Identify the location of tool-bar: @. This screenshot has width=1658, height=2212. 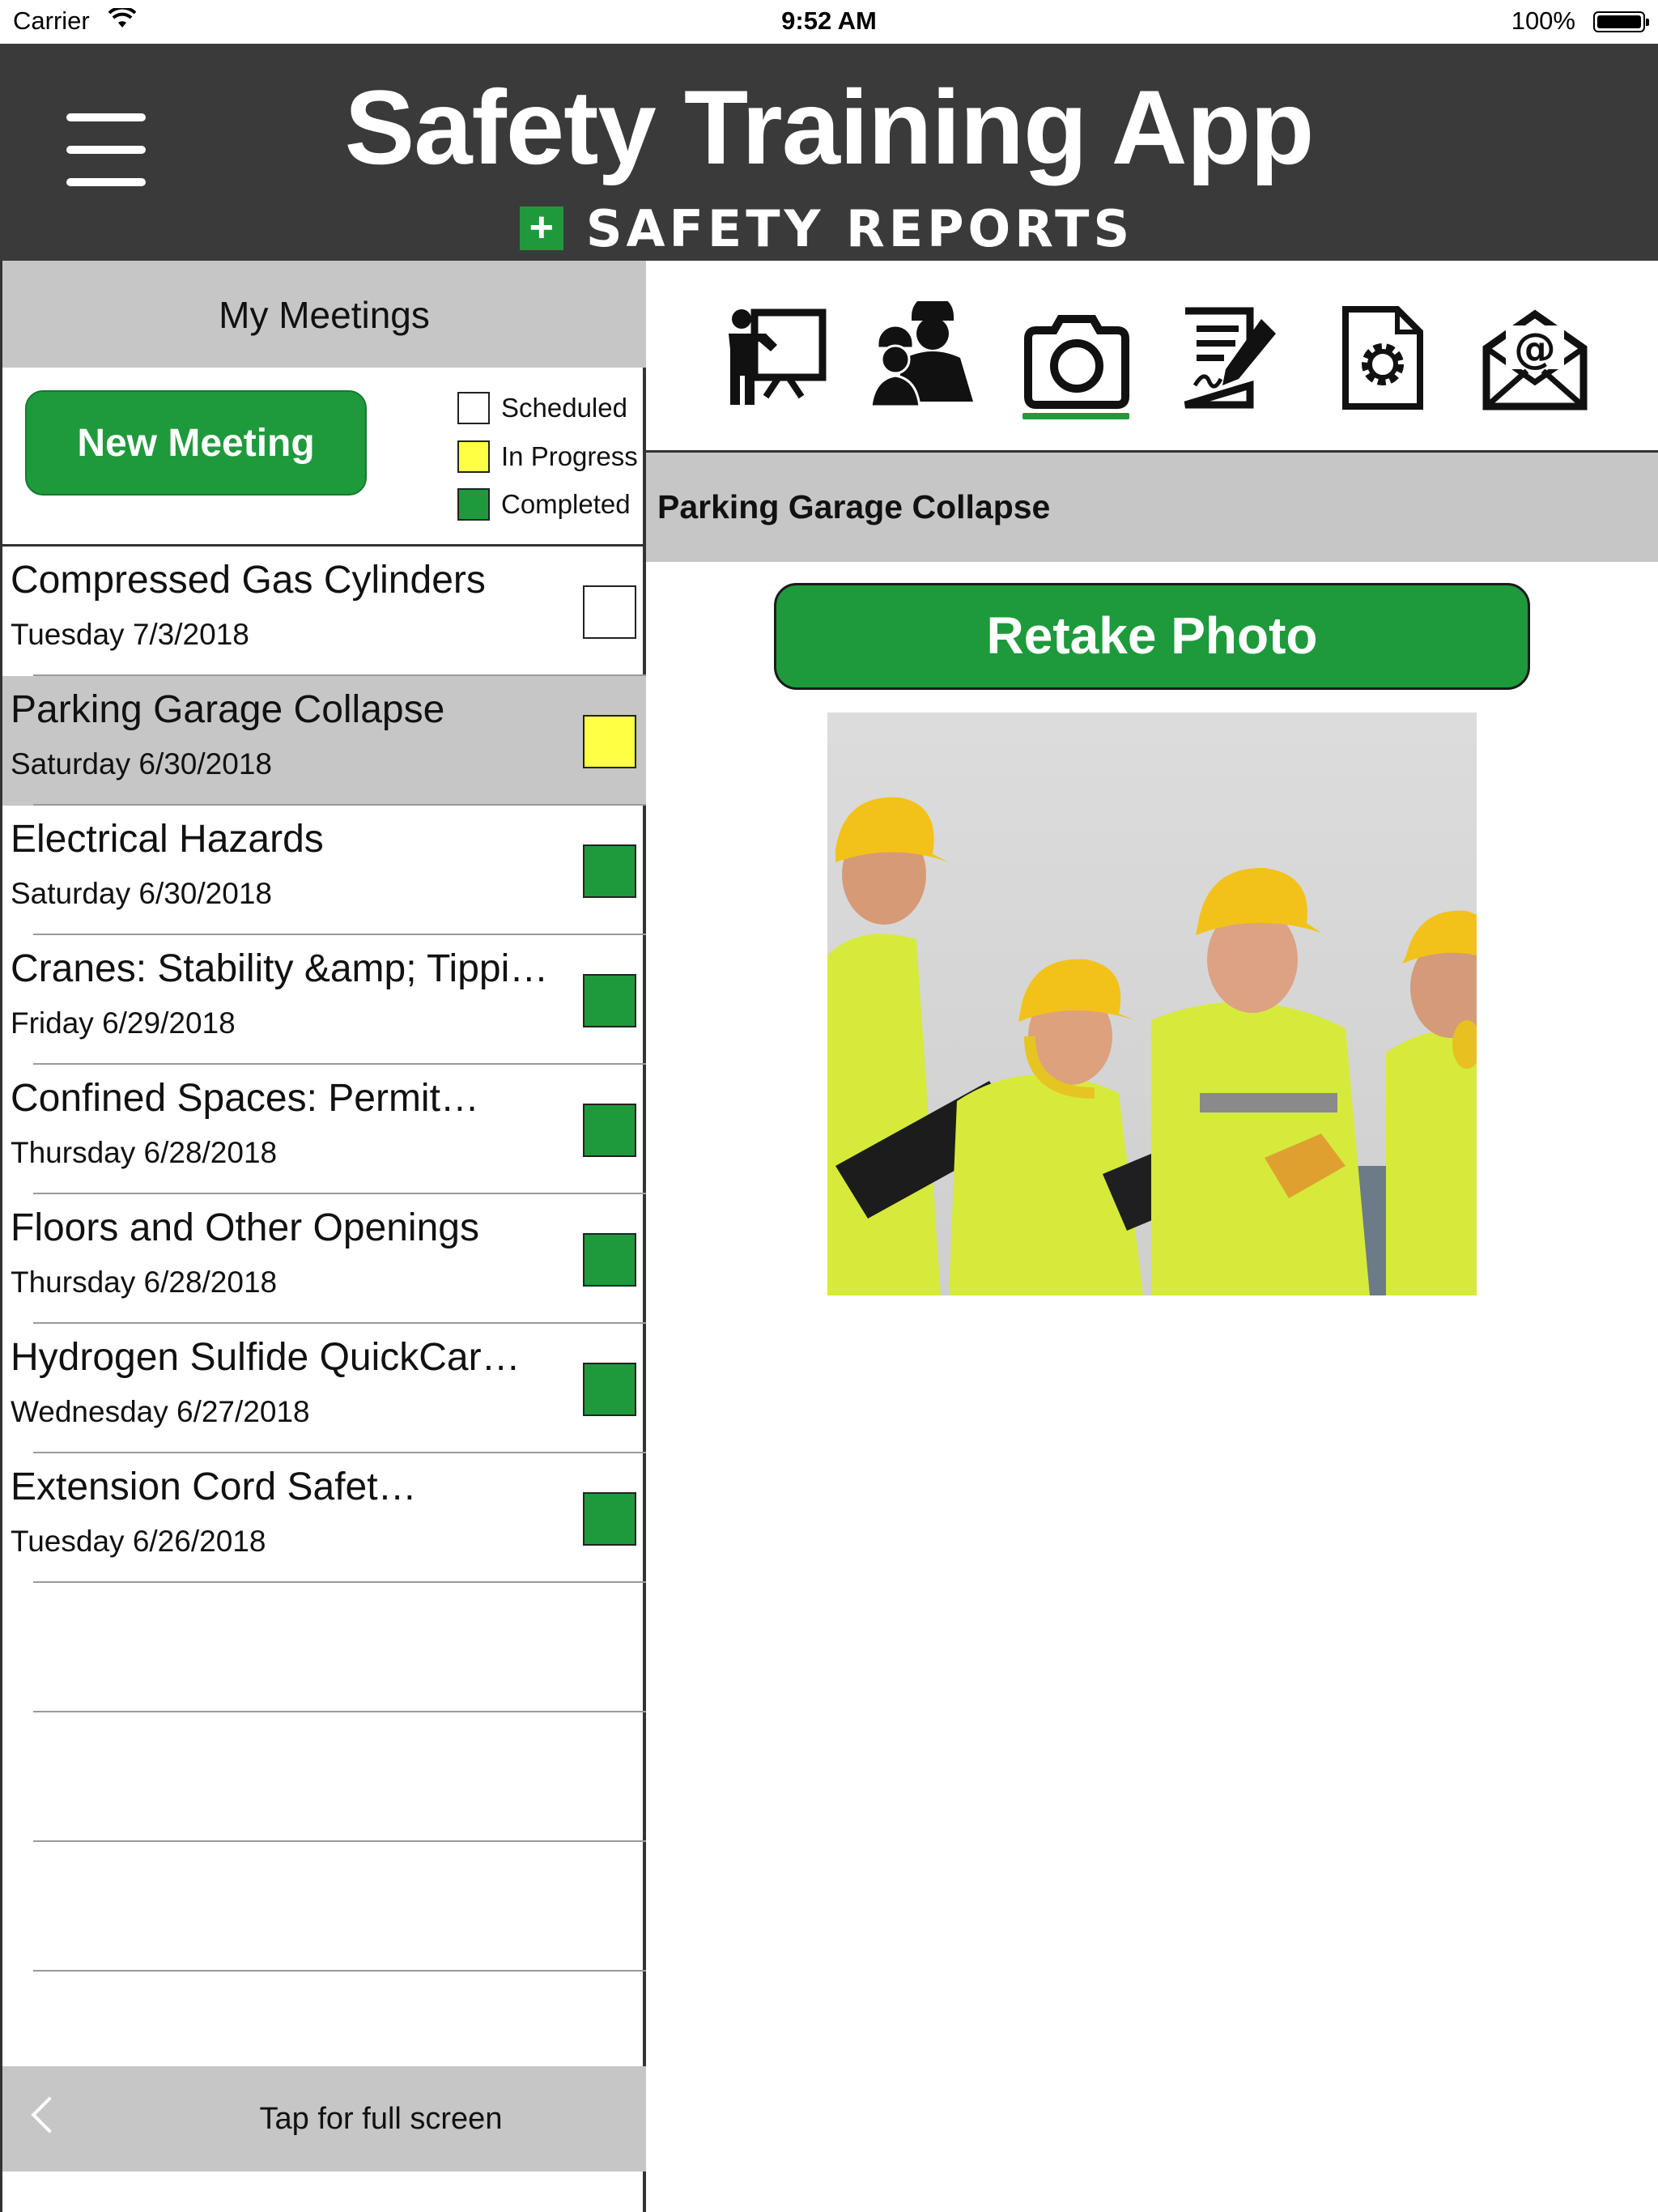
(1152, 357).